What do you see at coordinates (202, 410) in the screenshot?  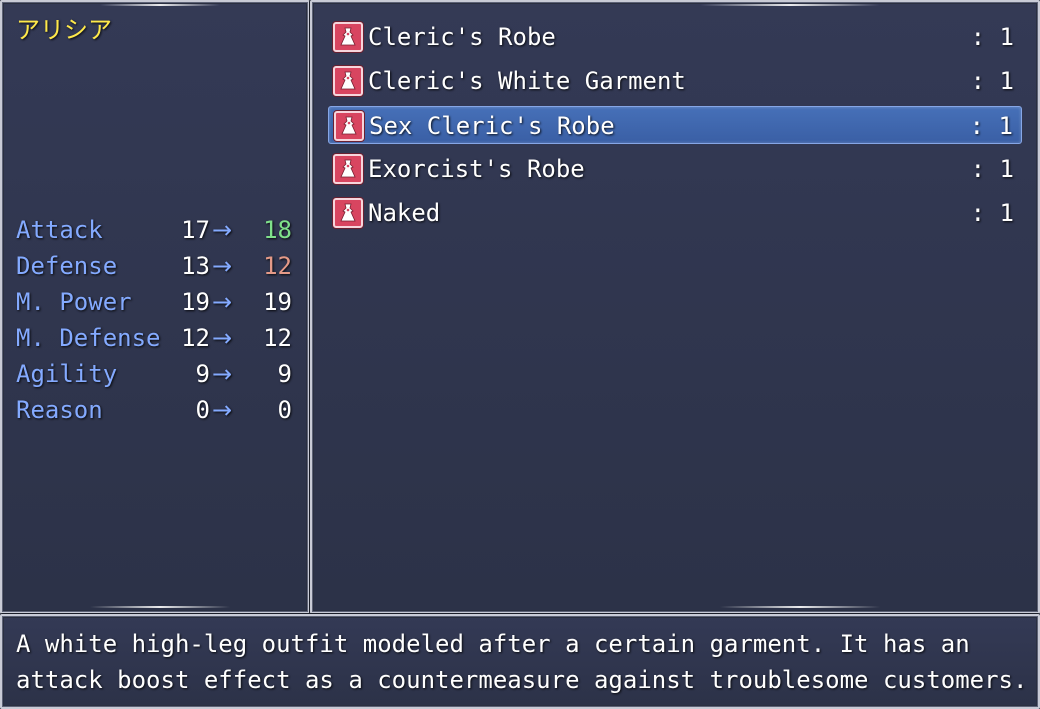 I see `param-current-value: 0` at bounding box center [202, 410].